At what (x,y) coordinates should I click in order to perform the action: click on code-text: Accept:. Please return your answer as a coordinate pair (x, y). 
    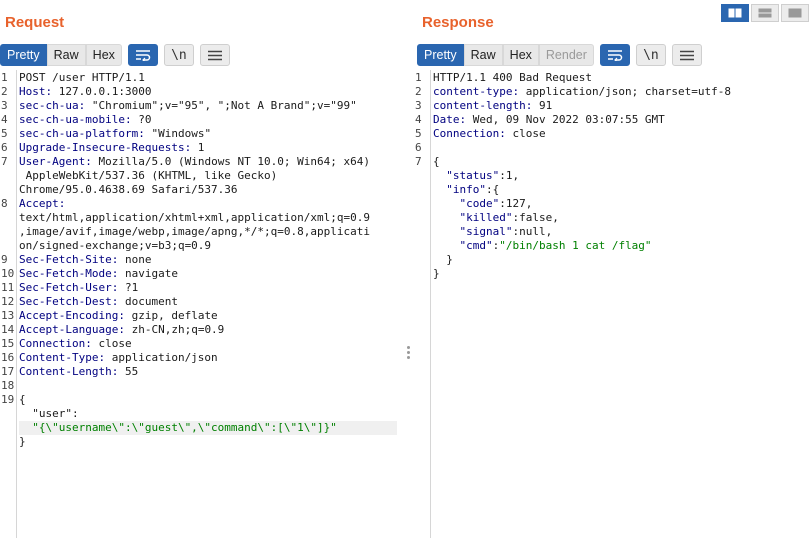
    Looking at the image, I should click on (42, 204).